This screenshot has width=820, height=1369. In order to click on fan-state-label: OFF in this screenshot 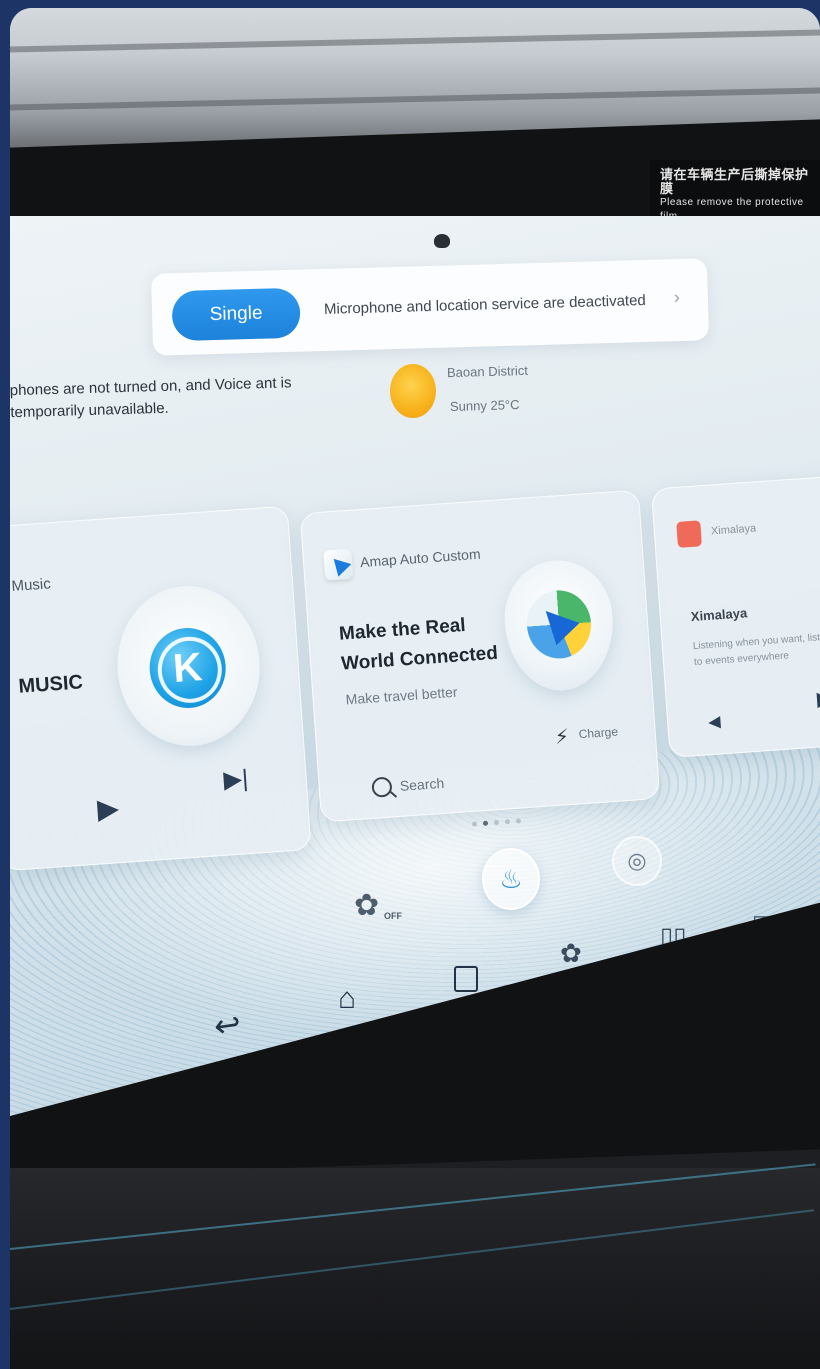, I will do `click(393, 916)`.